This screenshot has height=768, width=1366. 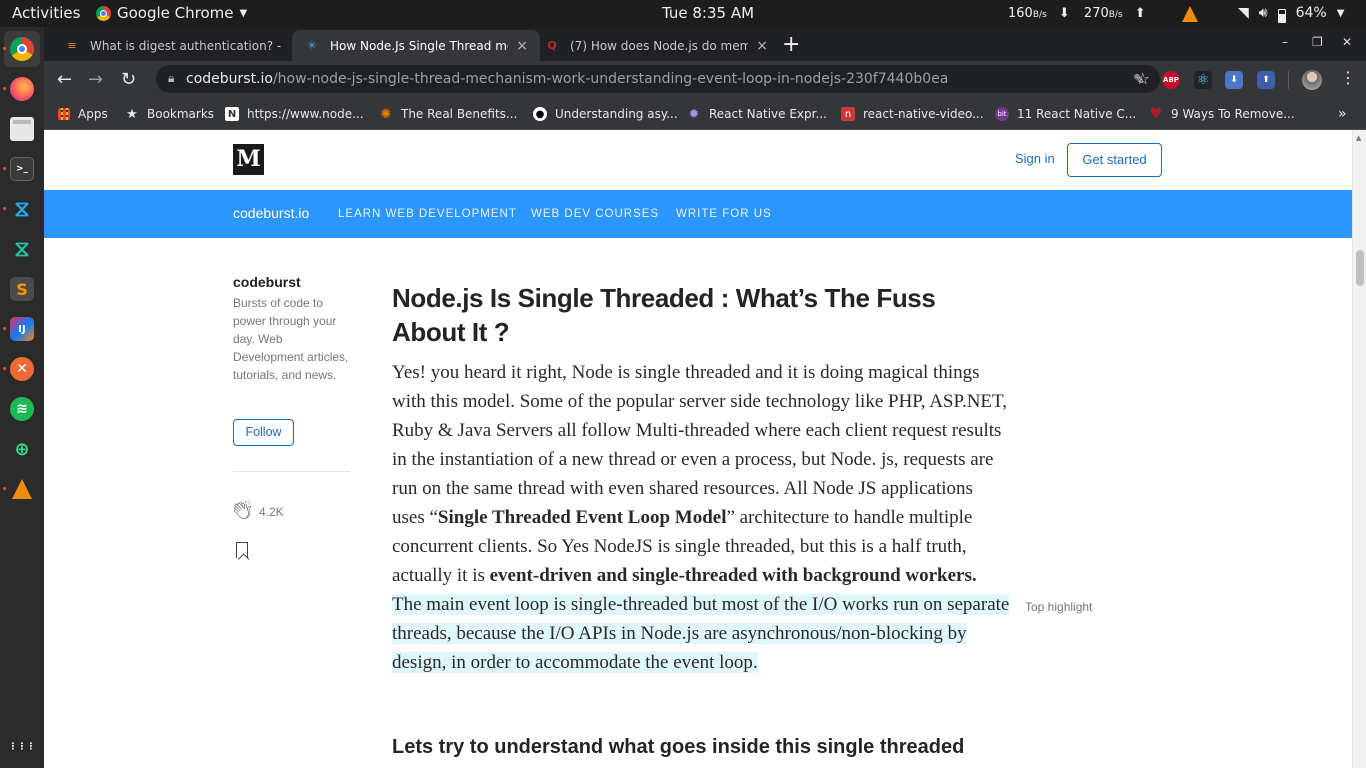 What do you see at coordinates (22, 329) in the screenshot?
I see `intellij-icon: IJ` at bounding box center [22, 329].